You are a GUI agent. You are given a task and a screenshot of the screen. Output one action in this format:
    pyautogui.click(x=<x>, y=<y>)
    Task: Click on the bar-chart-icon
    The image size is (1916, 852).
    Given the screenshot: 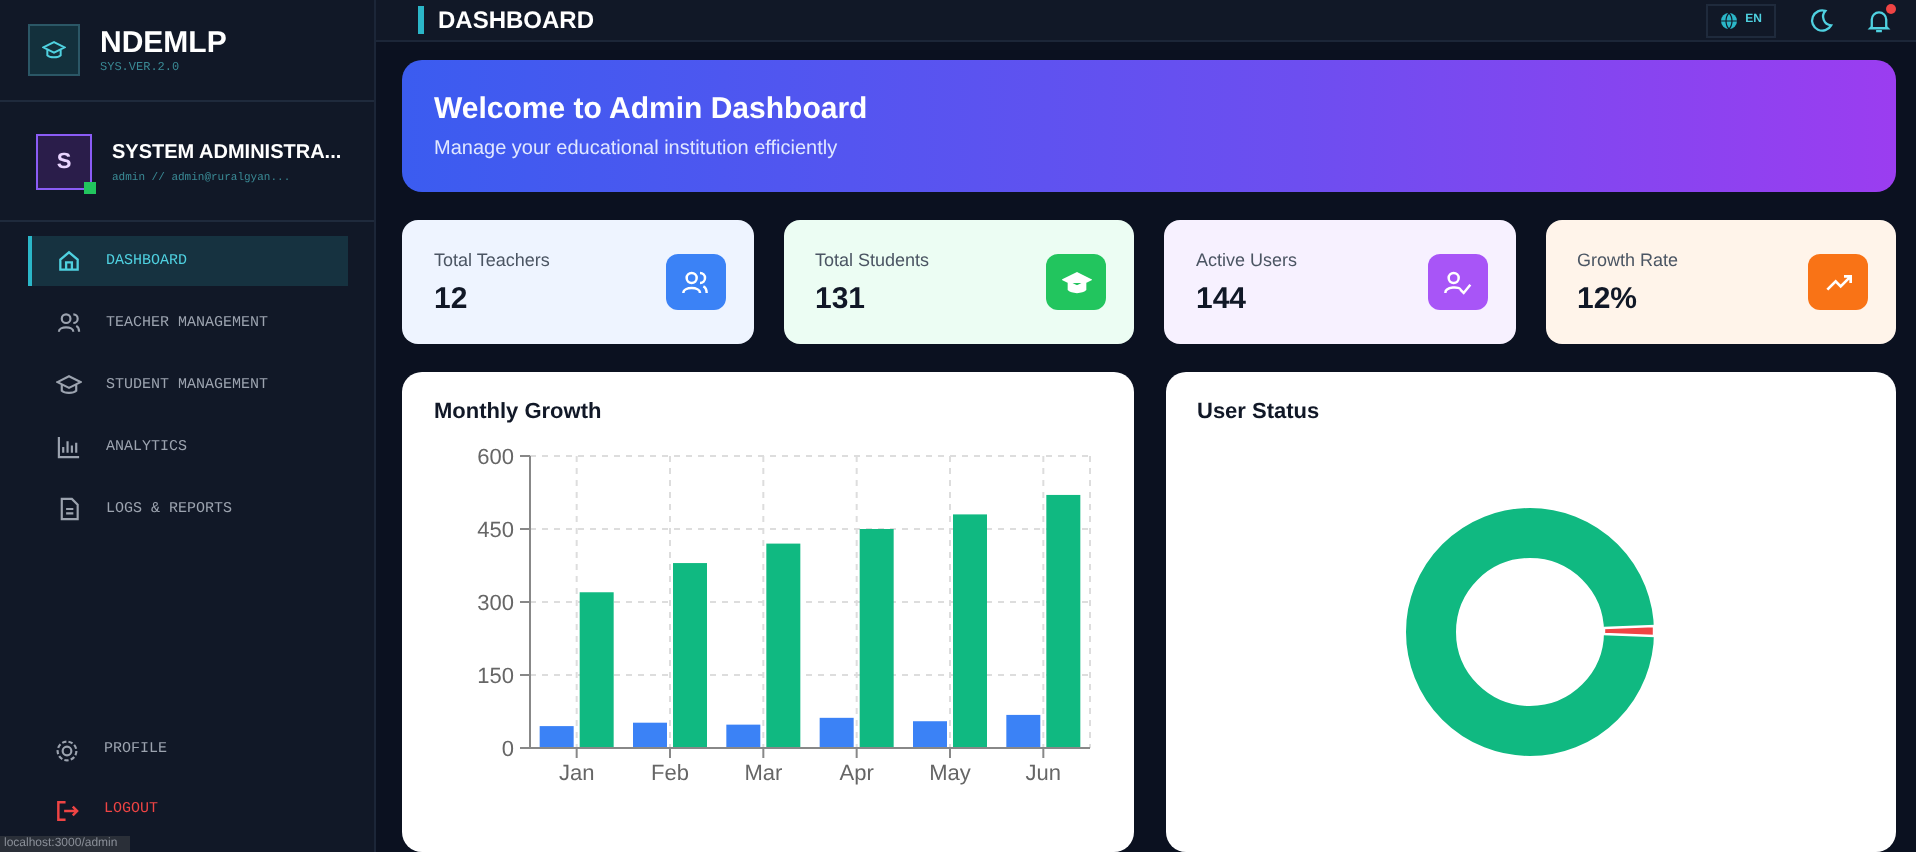 What is the action you would take?
    pyautogui.click(x=69, y=447)
    